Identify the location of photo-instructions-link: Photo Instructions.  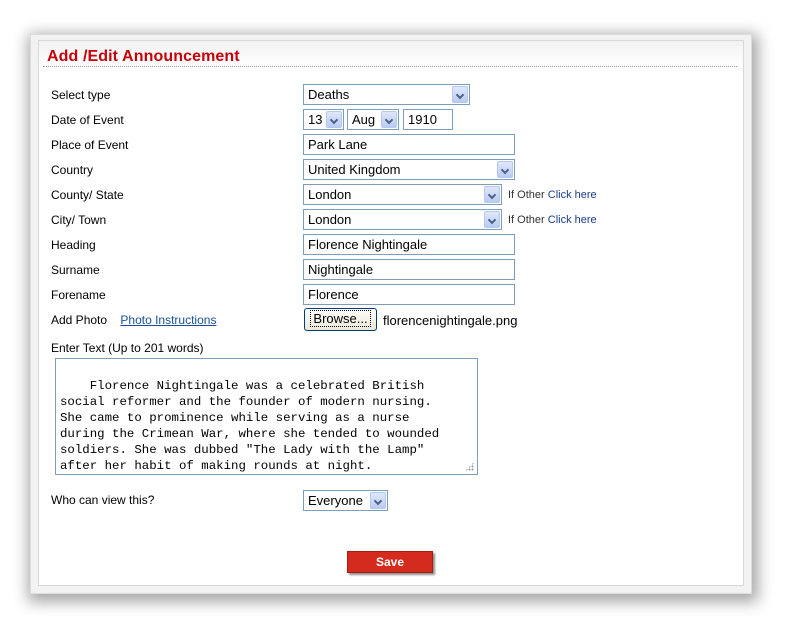
(168, 320).